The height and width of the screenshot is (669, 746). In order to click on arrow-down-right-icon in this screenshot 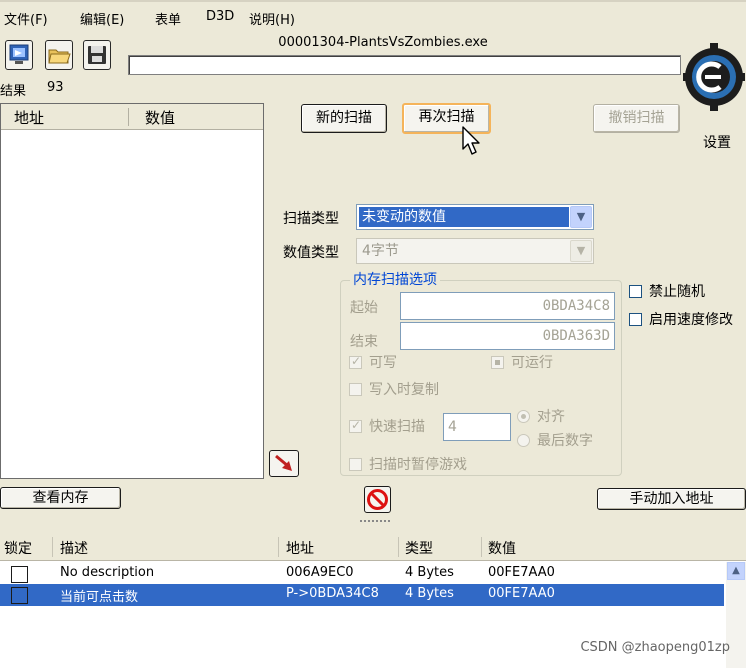, I will do `click(283, 462)`.